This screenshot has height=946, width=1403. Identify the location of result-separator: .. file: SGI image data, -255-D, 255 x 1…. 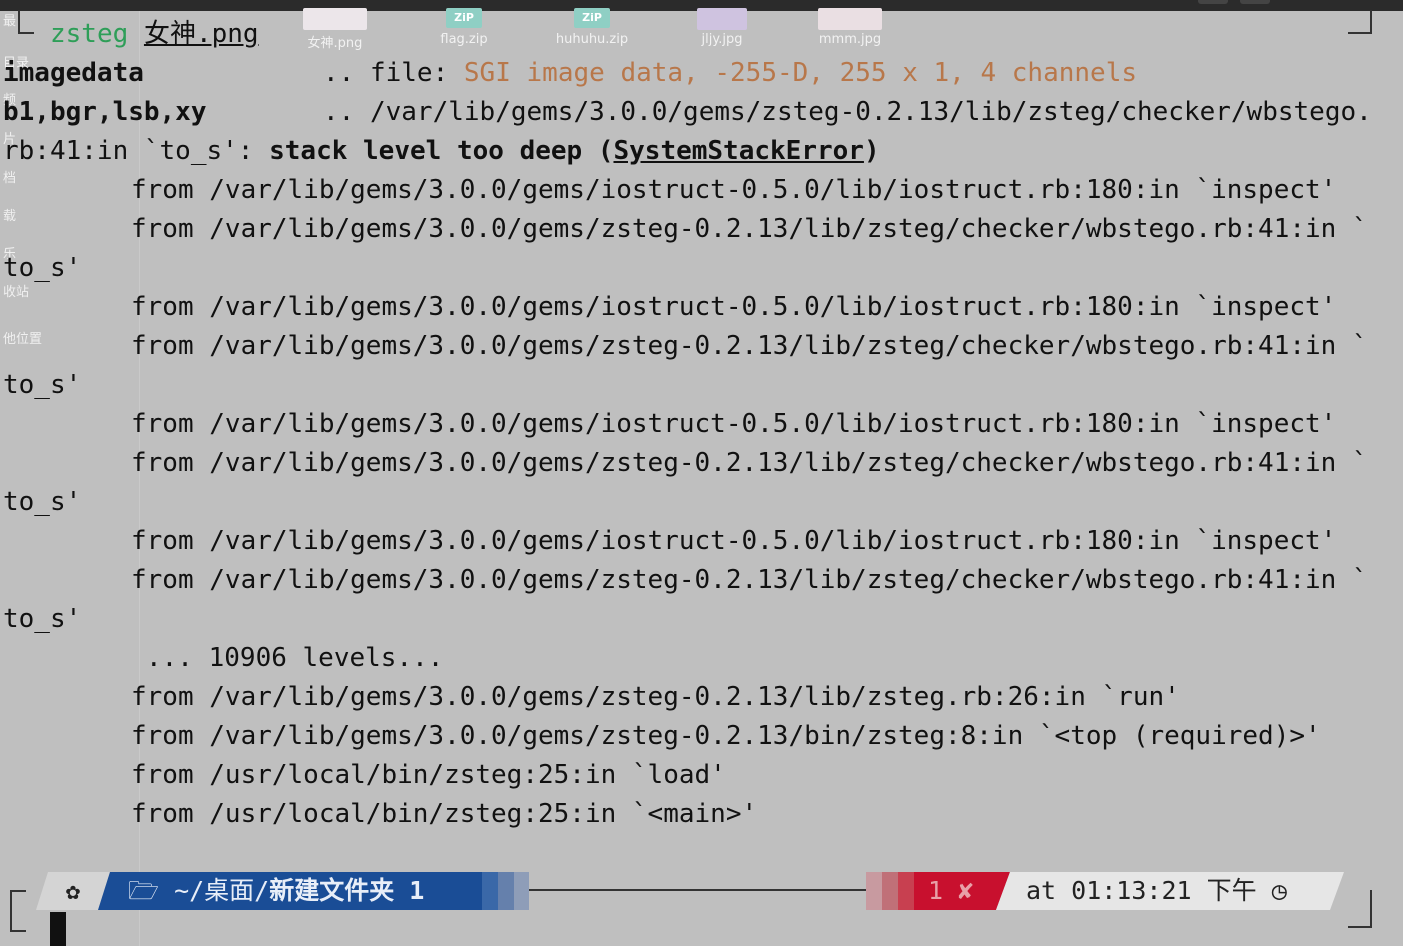
(730, 73).